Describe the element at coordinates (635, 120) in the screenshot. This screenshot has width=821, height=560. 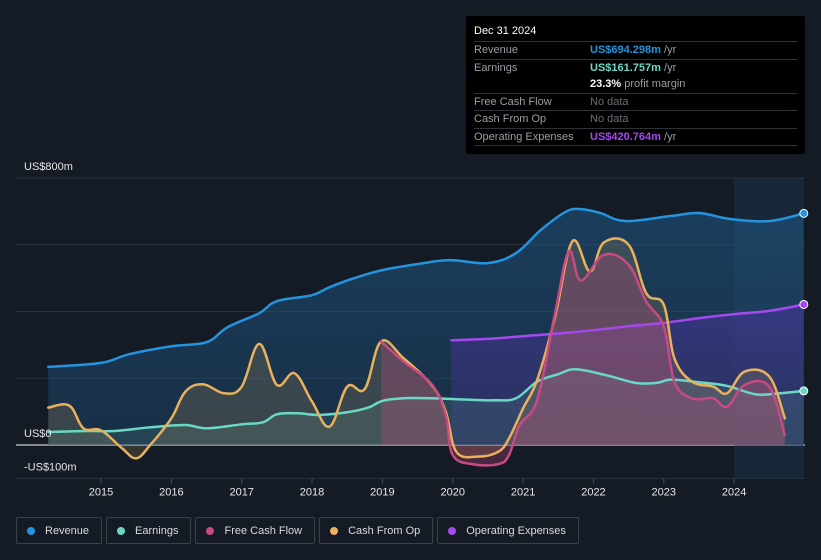
I see `tooltip-row-cash-from-op: Cash From Op No data` at that location.